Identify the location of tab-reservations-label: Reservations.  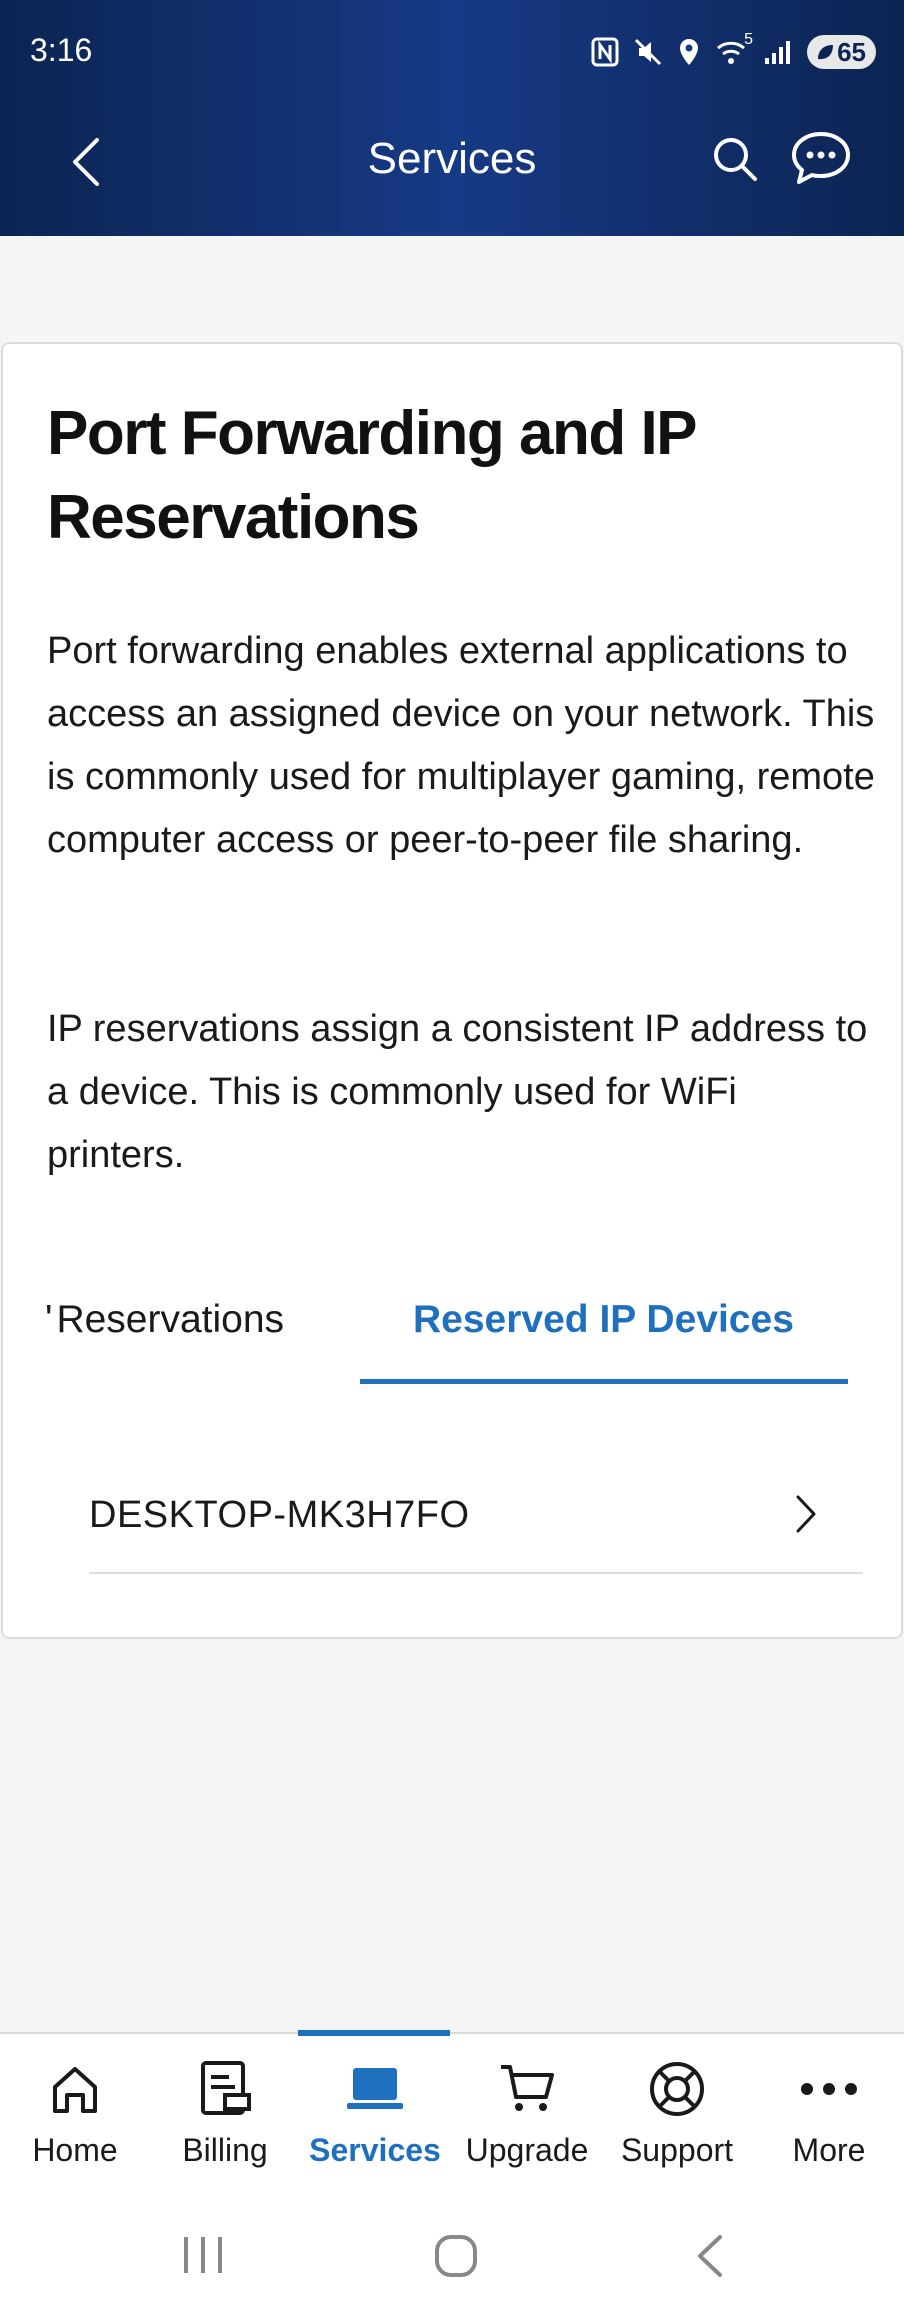
(170, 1319).